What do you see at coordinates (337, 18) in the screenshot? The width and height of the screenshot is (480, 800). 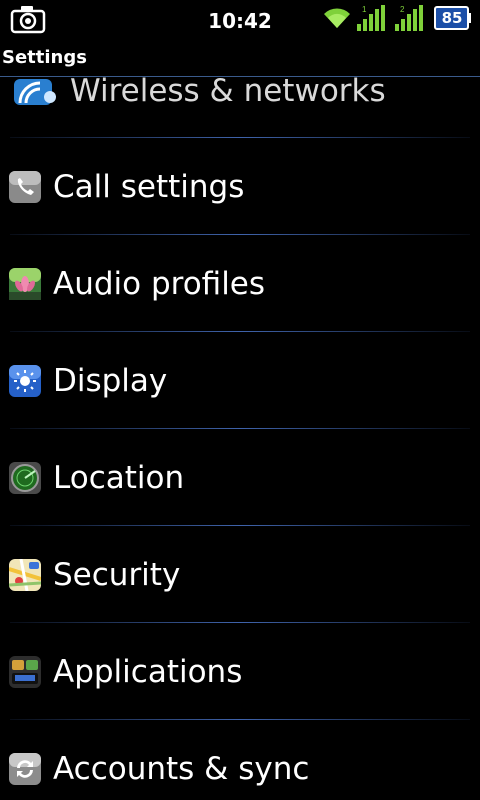 I see `wifi-icon` at bounding box center [337, 18].